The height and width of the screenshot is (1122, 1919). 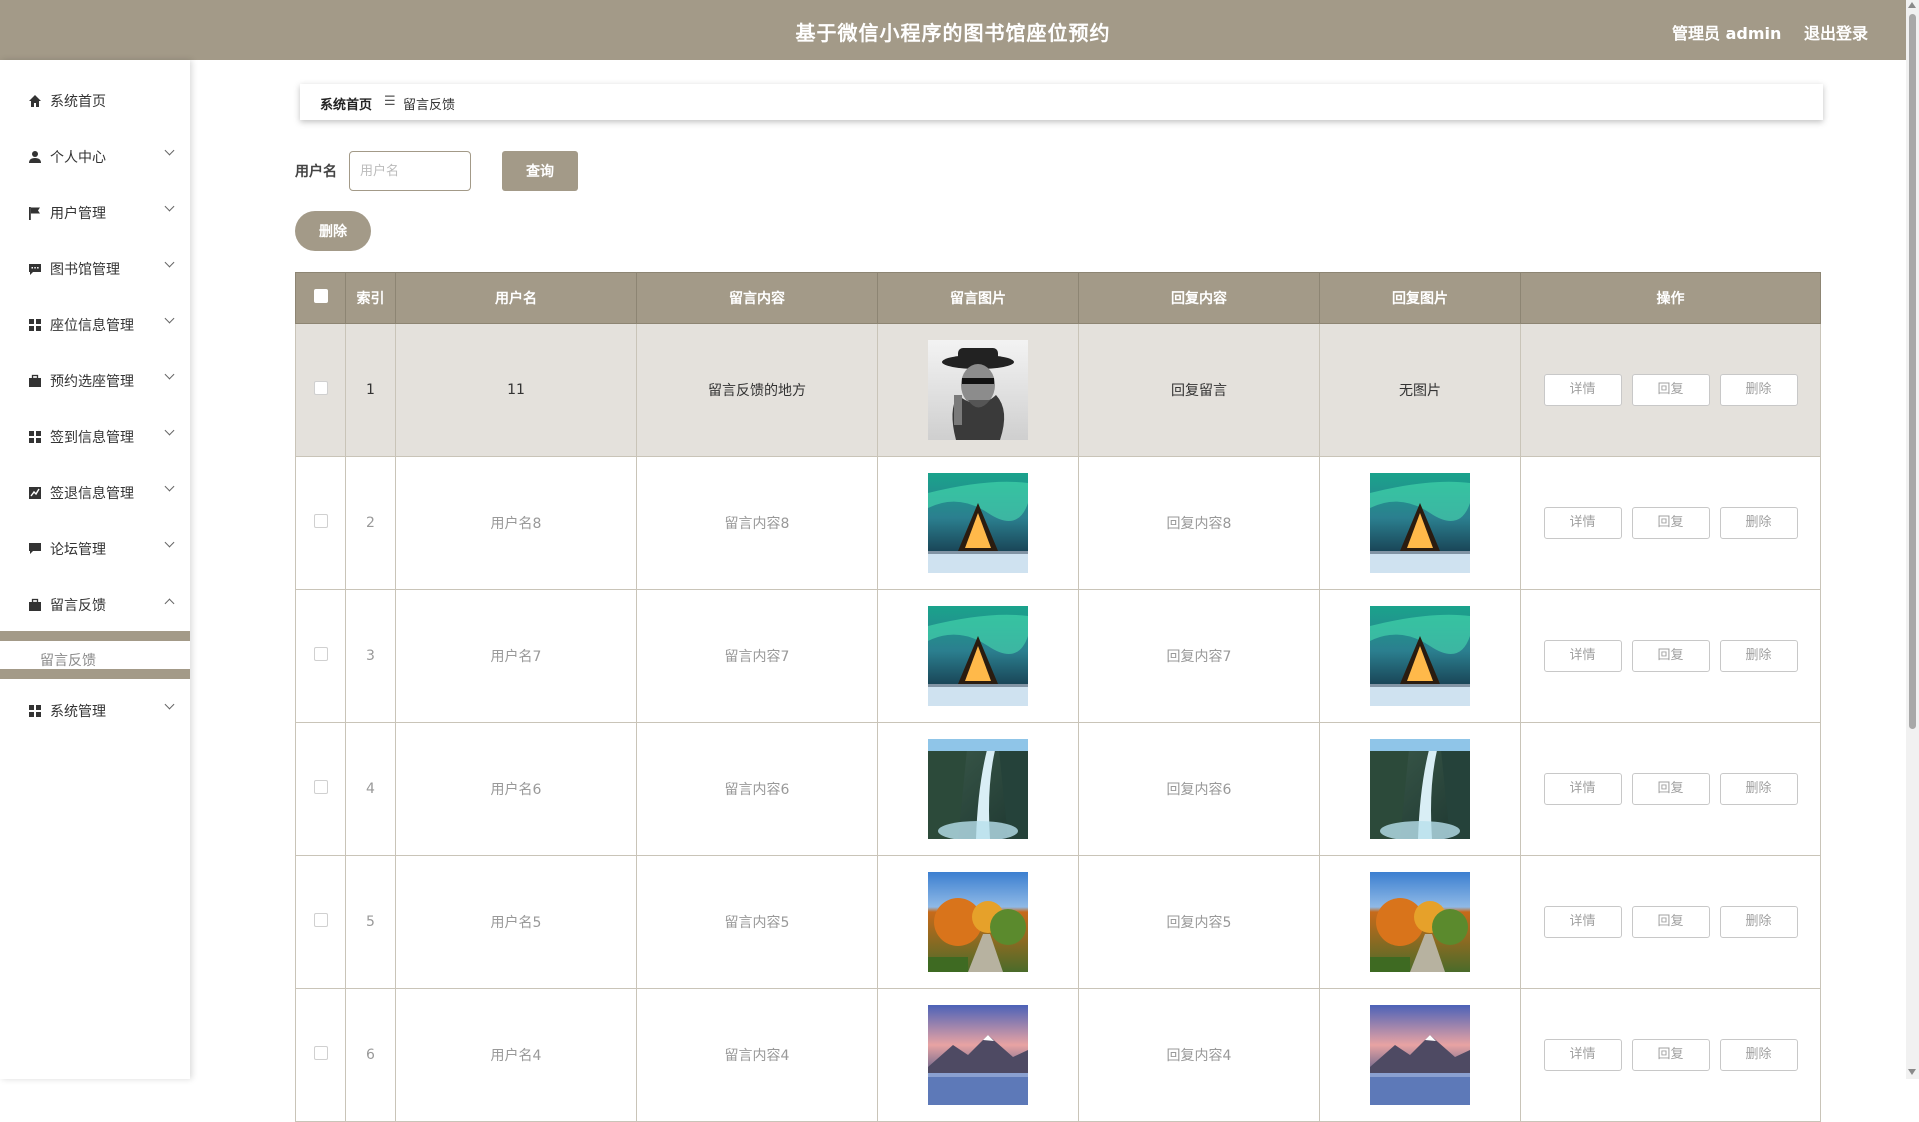 I want to click on autumn-trees-image, so click(x=978, y=922).